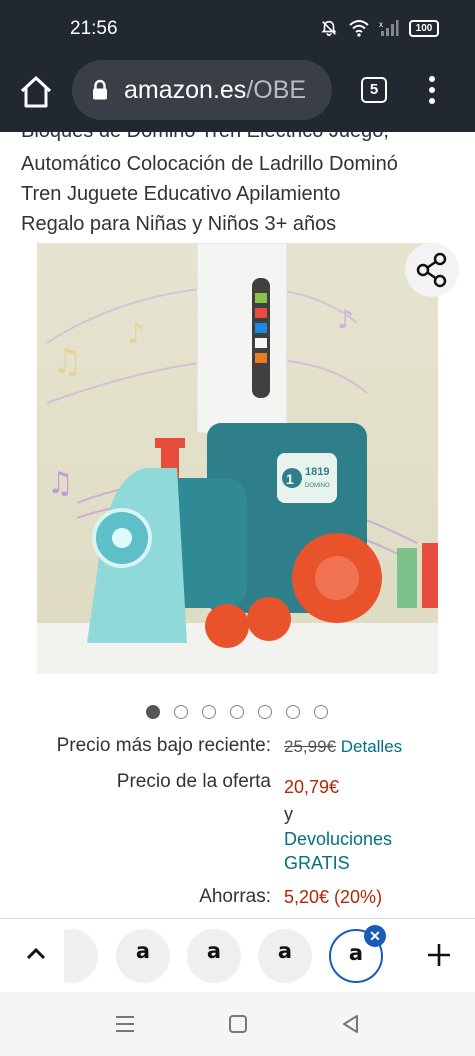 The height and width of the screenshot is (1056, 475). Describe the element at coordinates (338, 851) in the screenshot. I see `free-returns-link: Devoluciones GRATIS` at that location.